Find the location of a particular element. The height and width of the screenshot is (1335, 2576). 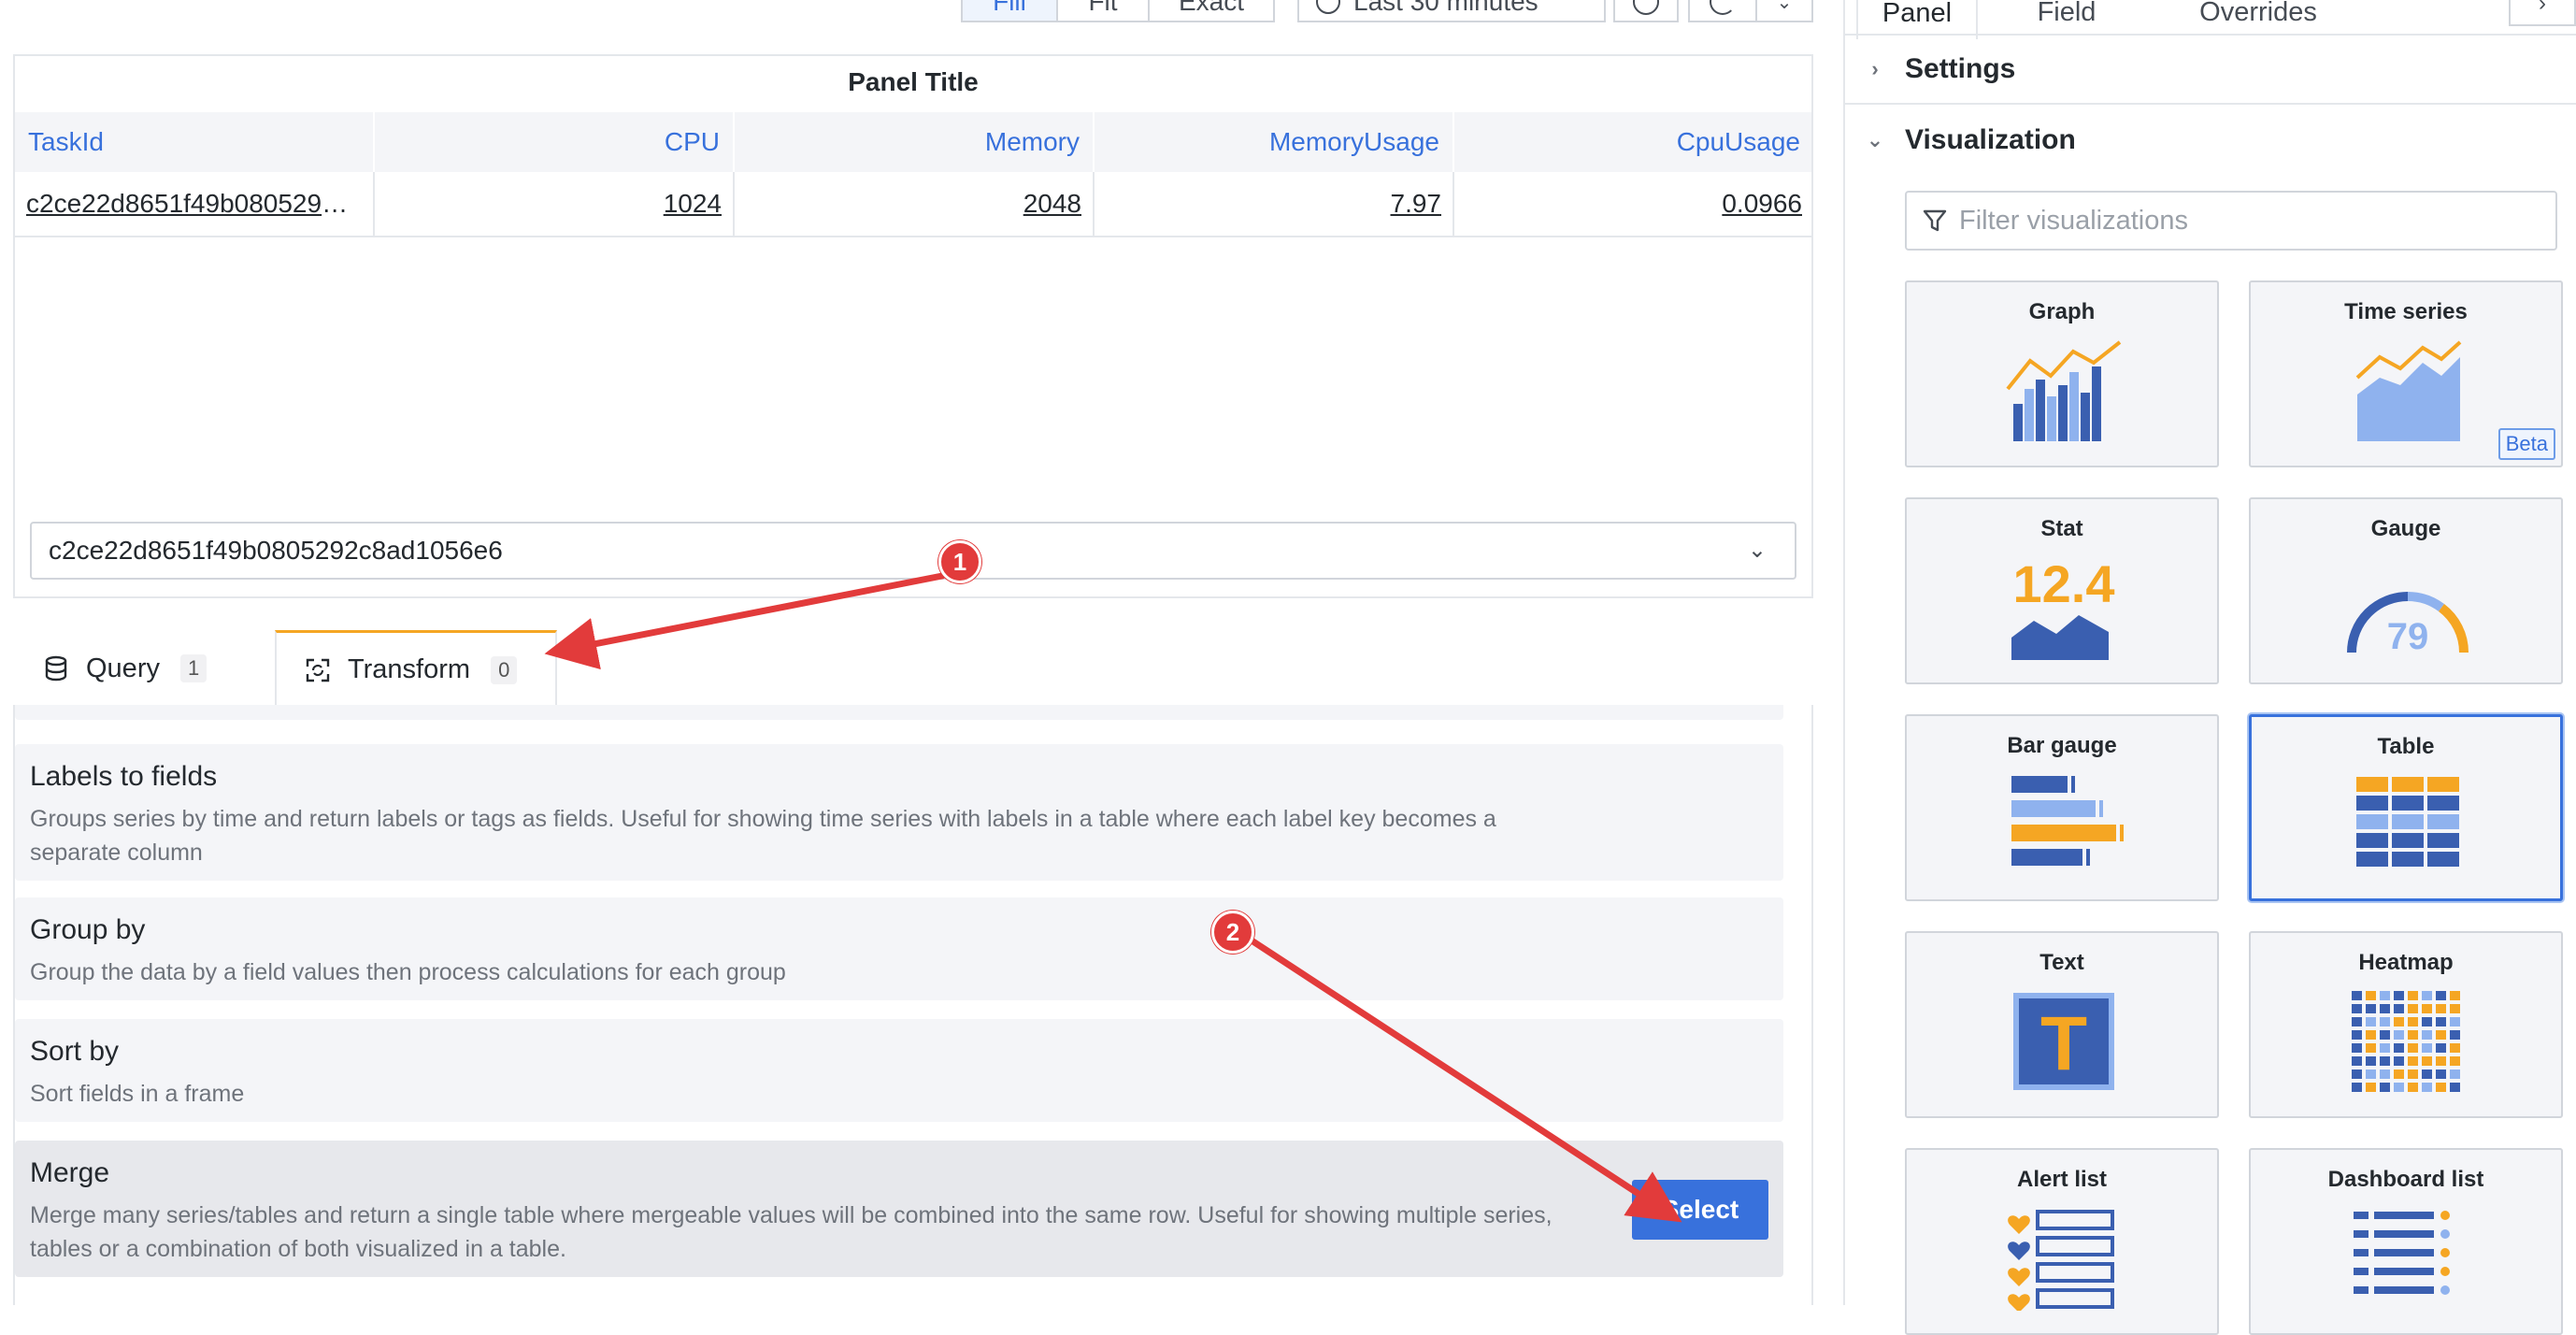

frame-select: c2ce22d8651f49b0805292c8ad1056e6 ⌄ is located at coordinates (913, 551).